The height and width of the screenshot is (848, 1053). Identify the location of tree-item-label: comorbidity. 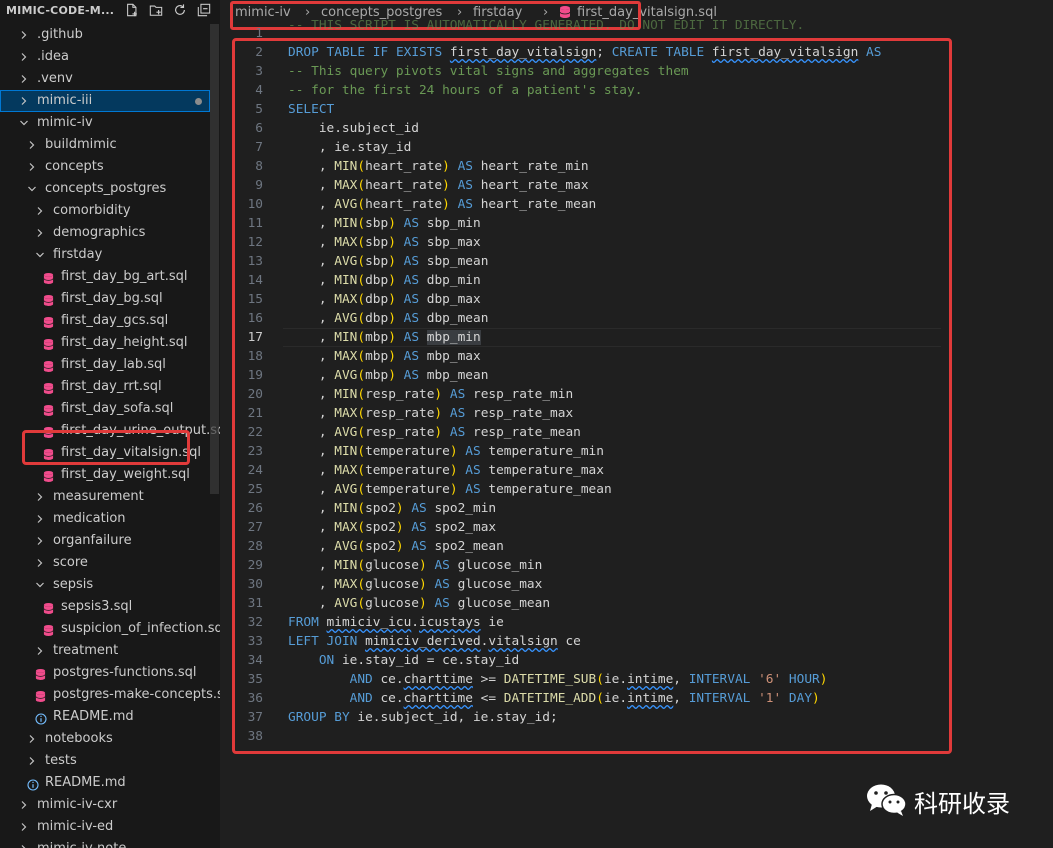
(92, 210).